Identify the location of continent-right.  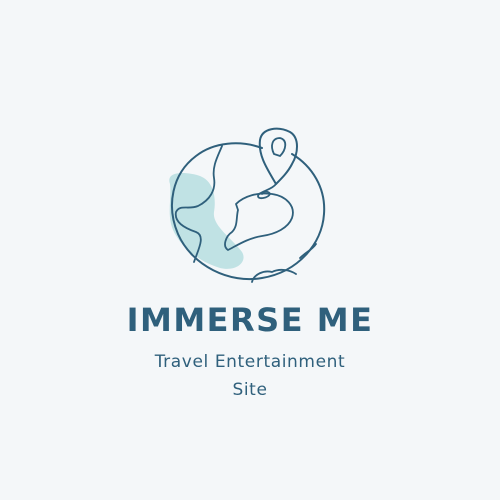
(308, 251).